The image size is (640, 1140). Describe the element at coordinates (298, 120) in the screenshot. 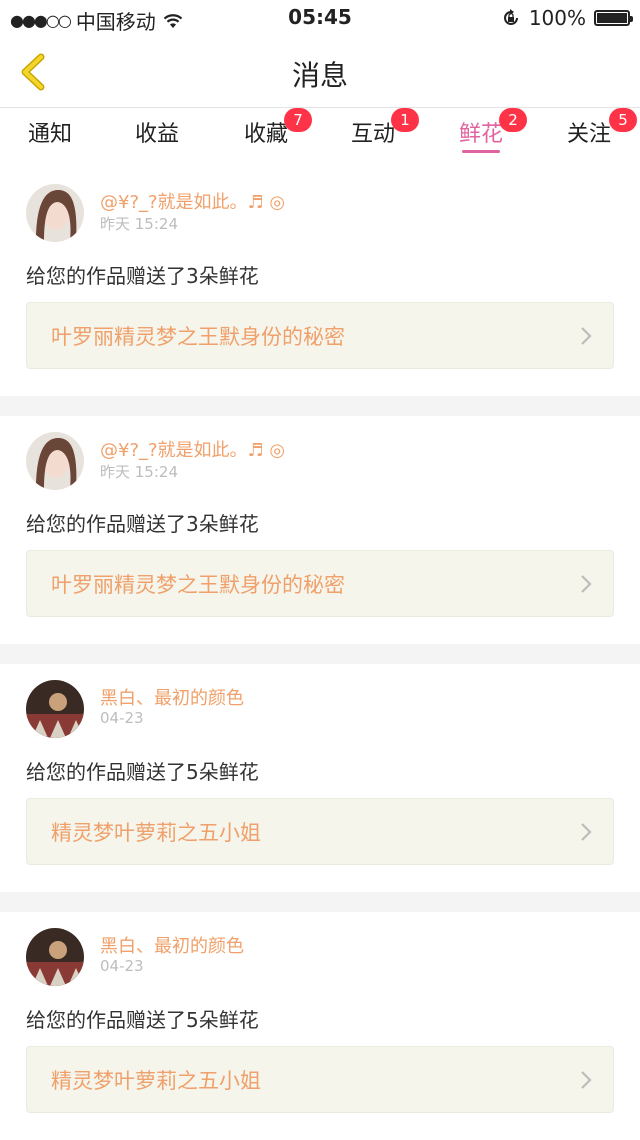

I see `unread-badge: 7` at that location.